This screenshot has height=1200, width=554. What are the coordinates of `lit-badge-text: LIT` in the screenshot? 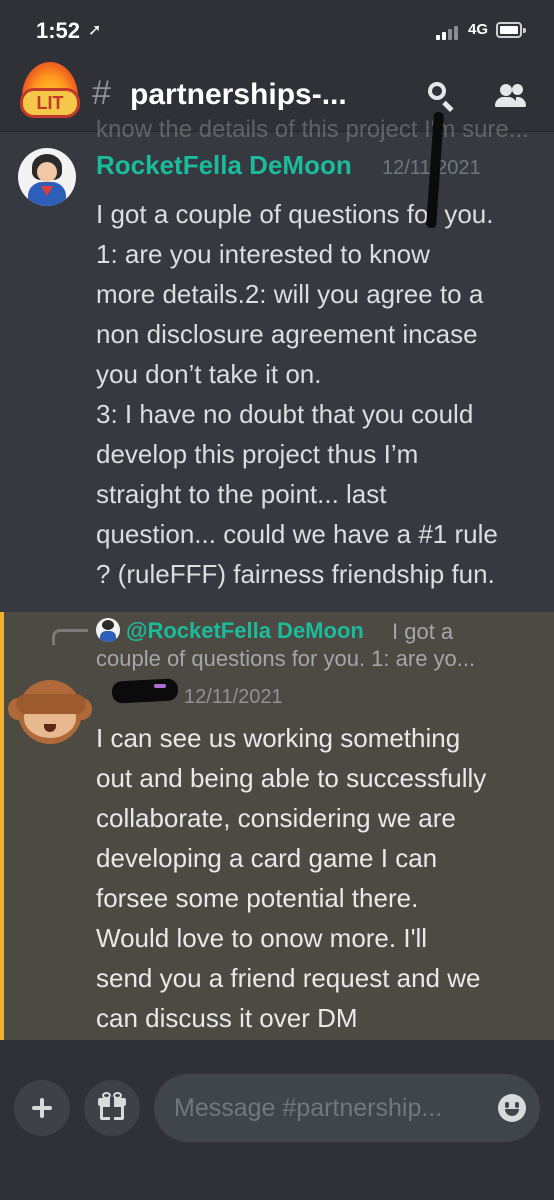 It's located at (50, 103).